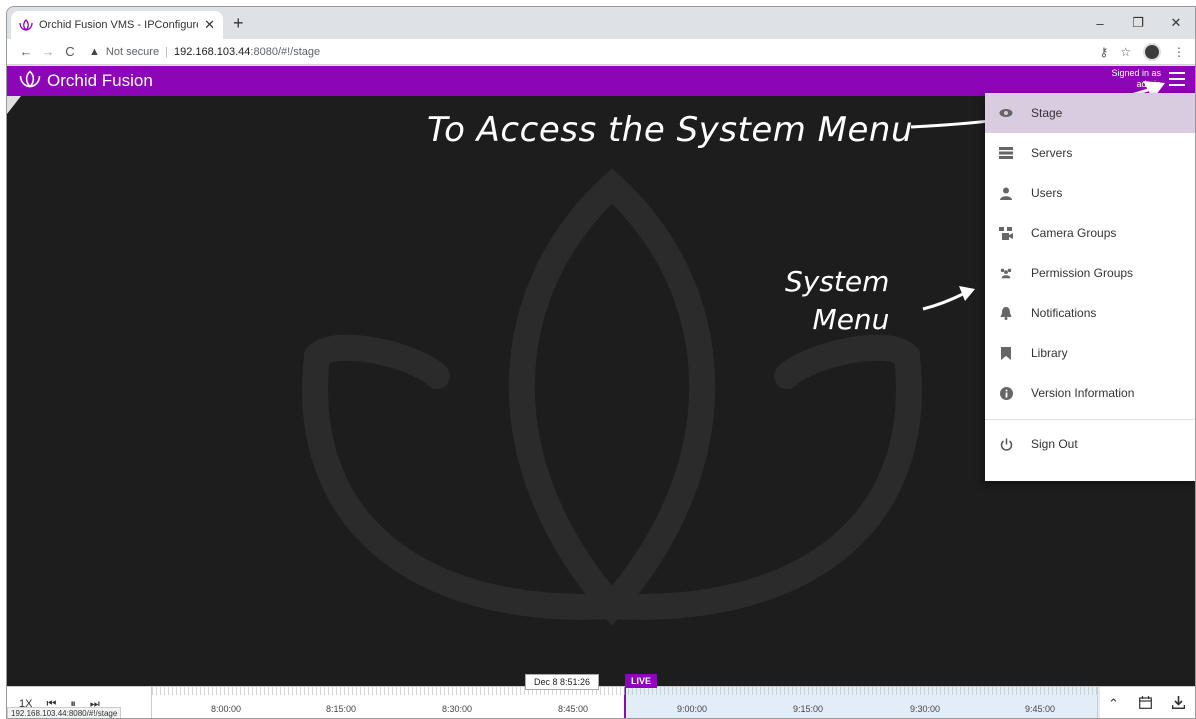 The image size is (1196, 719). I want to click on address-bar-actions: ⚷ ☆ ⋮, so click(1142, 52).